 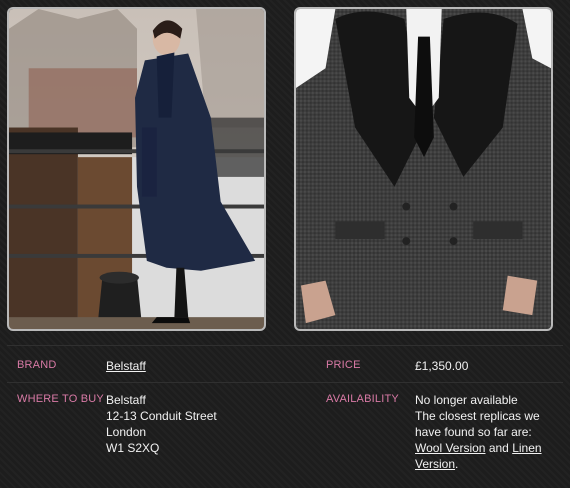 I want to click on where-to-buy-label: WHERE TO BUY, so click(x=60, y=399).